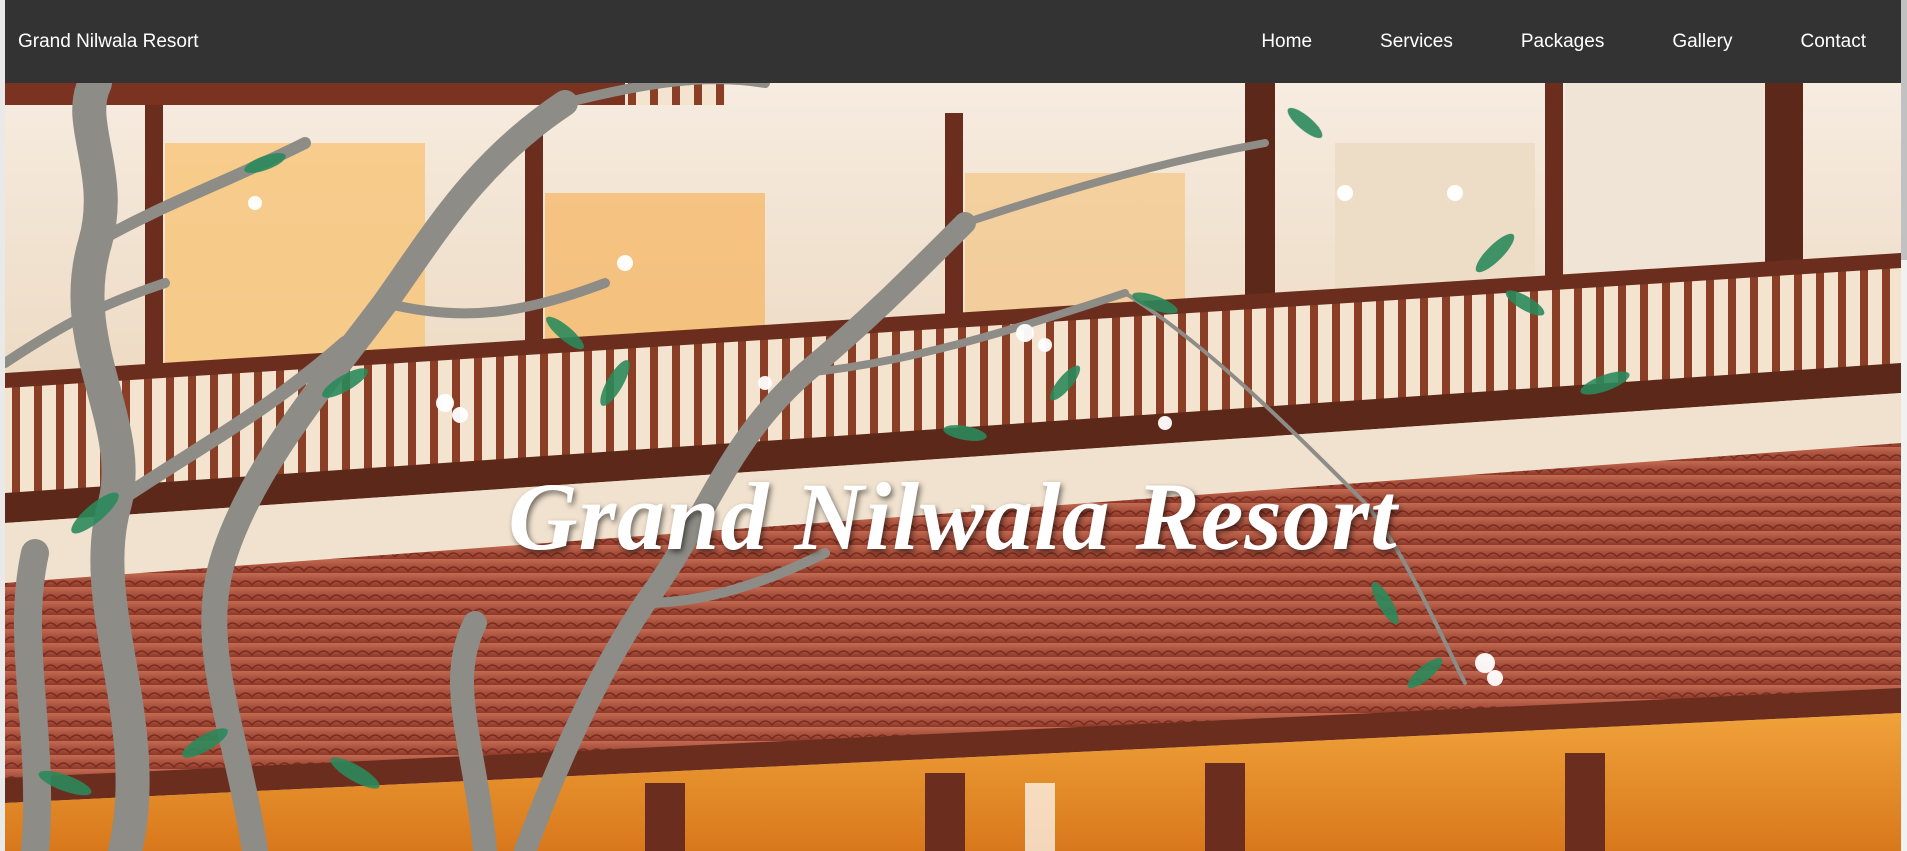 The width and height of the screenshot is (1907, 851). Describe the element at coordinates (1416, 41) in the screenshot. I see `nav-services-link: Services` at that location.